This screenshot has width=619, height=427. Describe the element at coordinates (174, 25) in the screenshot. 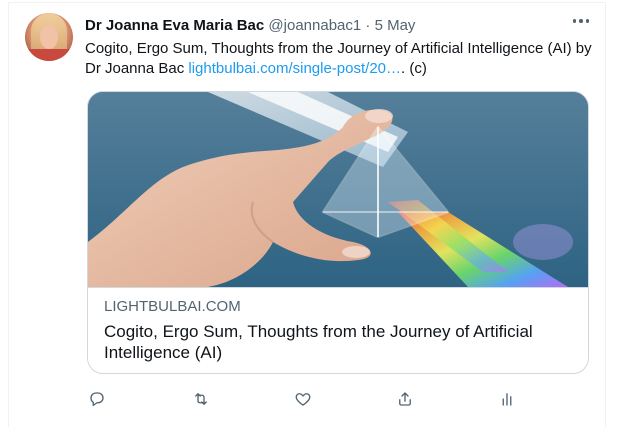

I see `author-name: Dr Joanna Eva Maria Bac` at that location.